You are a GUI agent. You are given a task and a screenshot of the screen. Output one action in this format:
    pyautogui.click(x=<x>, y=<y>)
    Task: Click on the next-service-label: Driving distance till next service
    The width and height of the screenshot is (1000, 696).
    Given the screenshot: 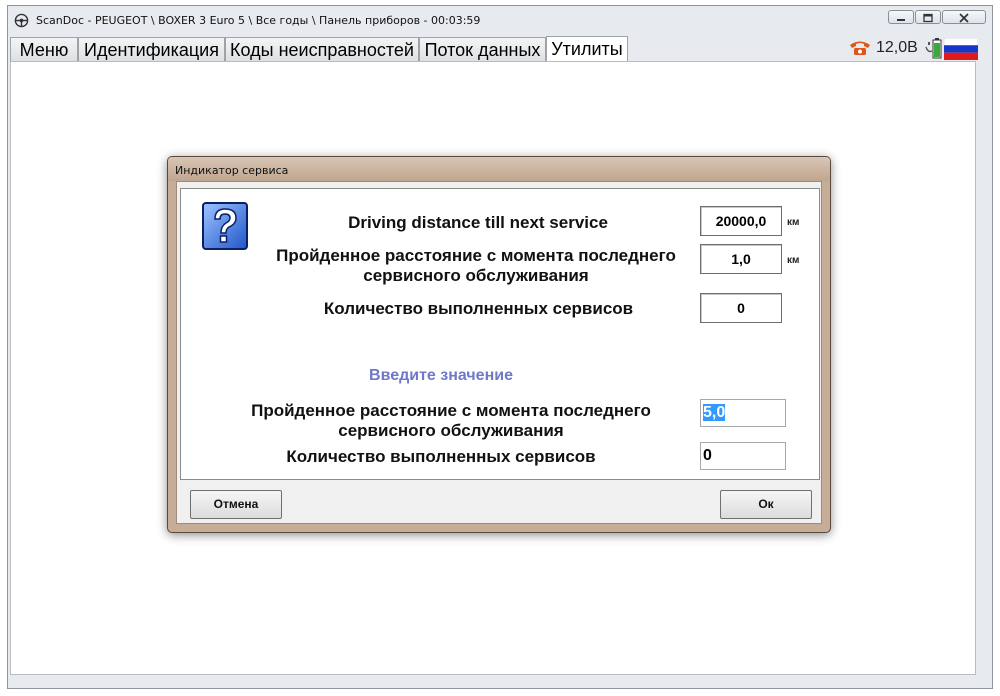 What is the action you would take?
    pyautogui.click(x=478, y=222)
    